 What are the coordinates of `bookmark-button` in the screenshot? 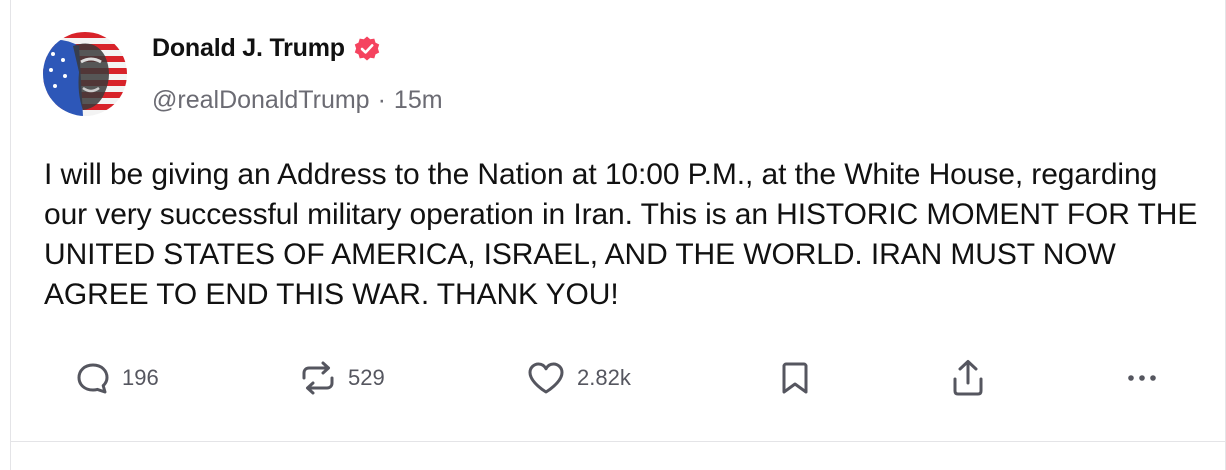 It's located at (795, 378).